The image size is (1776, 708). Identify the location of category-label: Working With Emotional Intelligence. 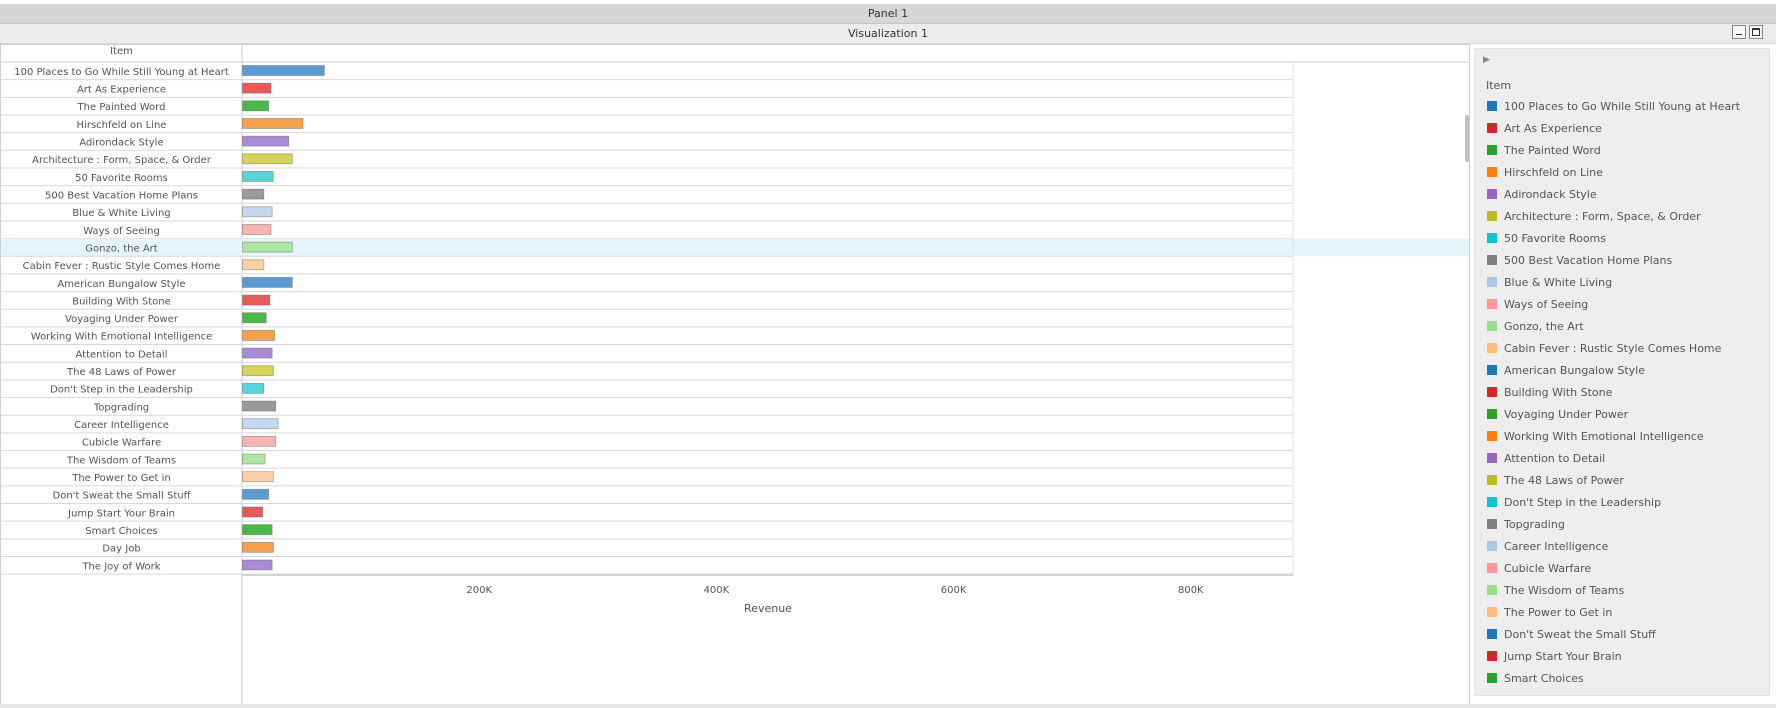
(121, 337).